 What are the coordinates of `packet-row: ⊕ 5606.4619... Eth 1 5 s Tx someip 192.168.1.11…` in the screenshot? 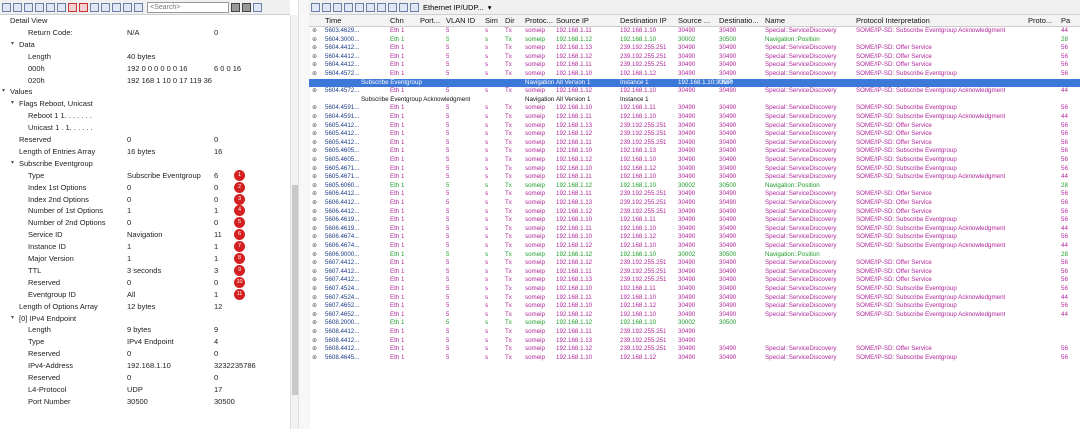 It's located at (694, 229).